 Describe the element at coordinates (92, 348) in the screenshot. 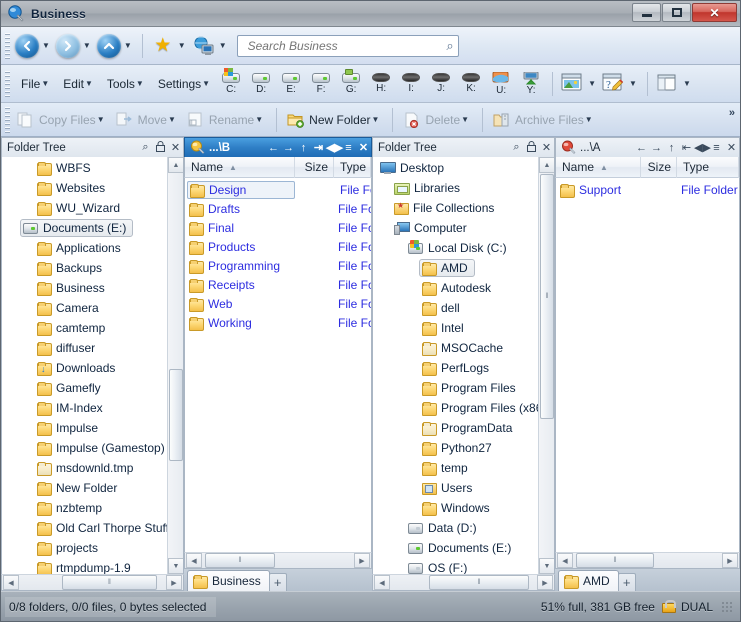

I see `tree-item: diffuser` at that location.